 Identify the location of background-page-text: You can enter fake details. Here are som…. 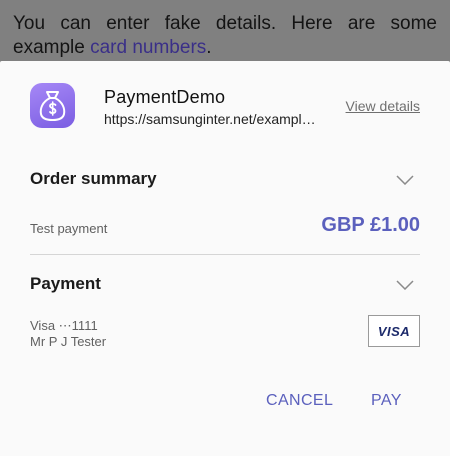
(225, 30).